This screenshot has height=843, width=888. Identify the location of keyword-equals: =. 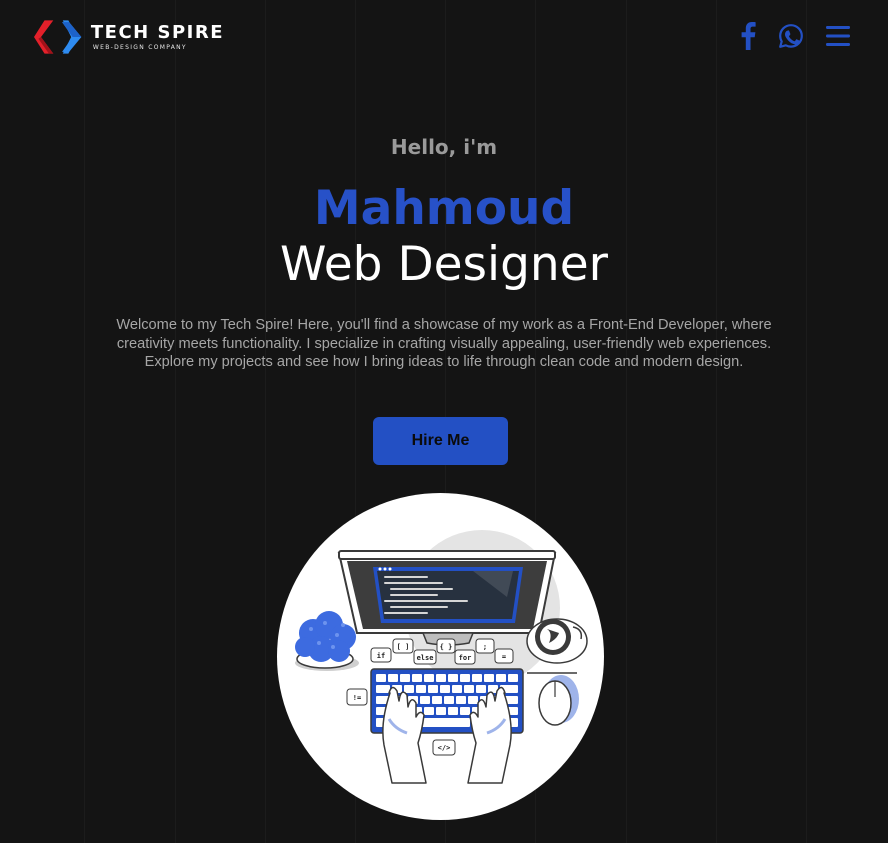
(504, 657).